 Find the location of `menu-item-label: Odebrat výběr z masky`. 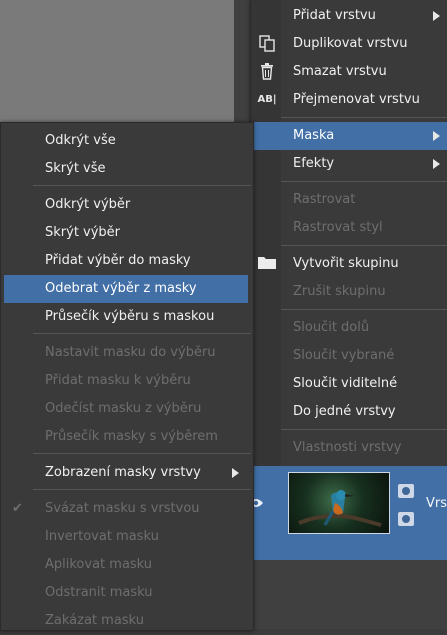

menu-item-label: Odebrat výběr z masky is located at coordinates (121, 288).